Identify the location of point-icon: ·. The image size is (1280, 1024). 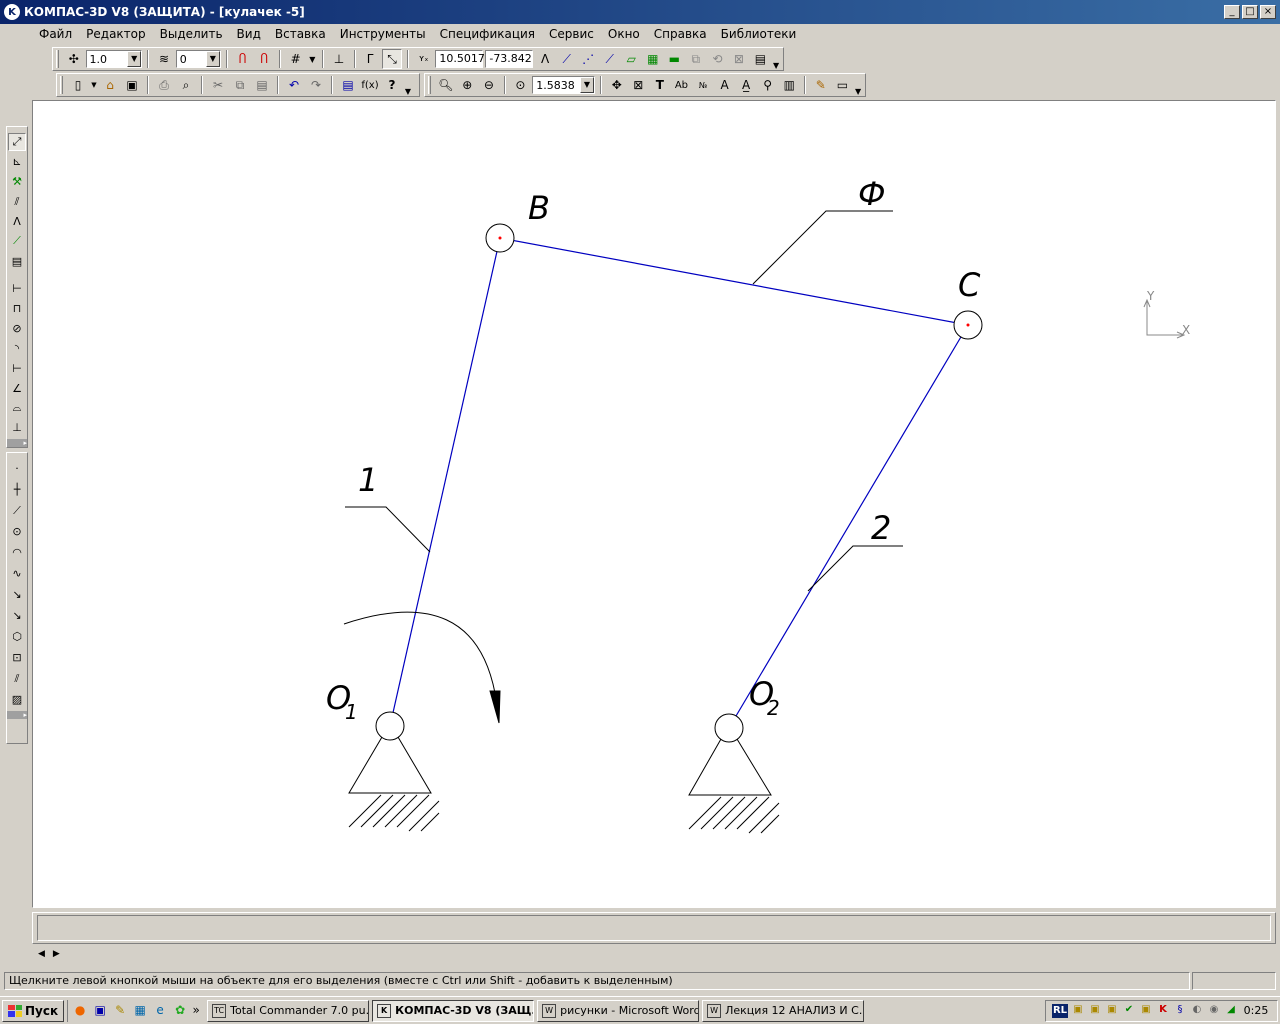
(17, 468).